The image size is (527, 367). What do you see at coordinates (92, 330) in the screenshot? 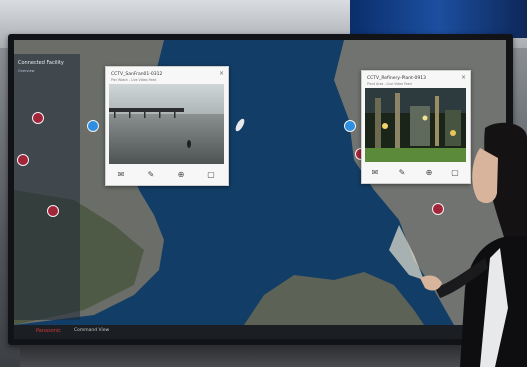
I see `status-text: Command View` at bounding box center [92, 330].